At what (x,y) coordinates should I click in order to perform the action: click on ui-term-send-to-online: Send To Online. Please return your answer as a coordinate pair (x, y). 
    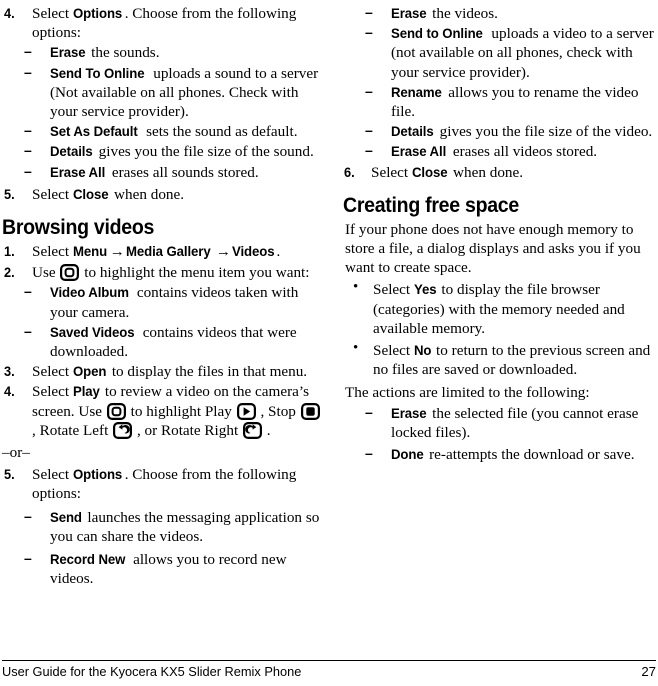
    Looking at the image, I should click on (97, 72).